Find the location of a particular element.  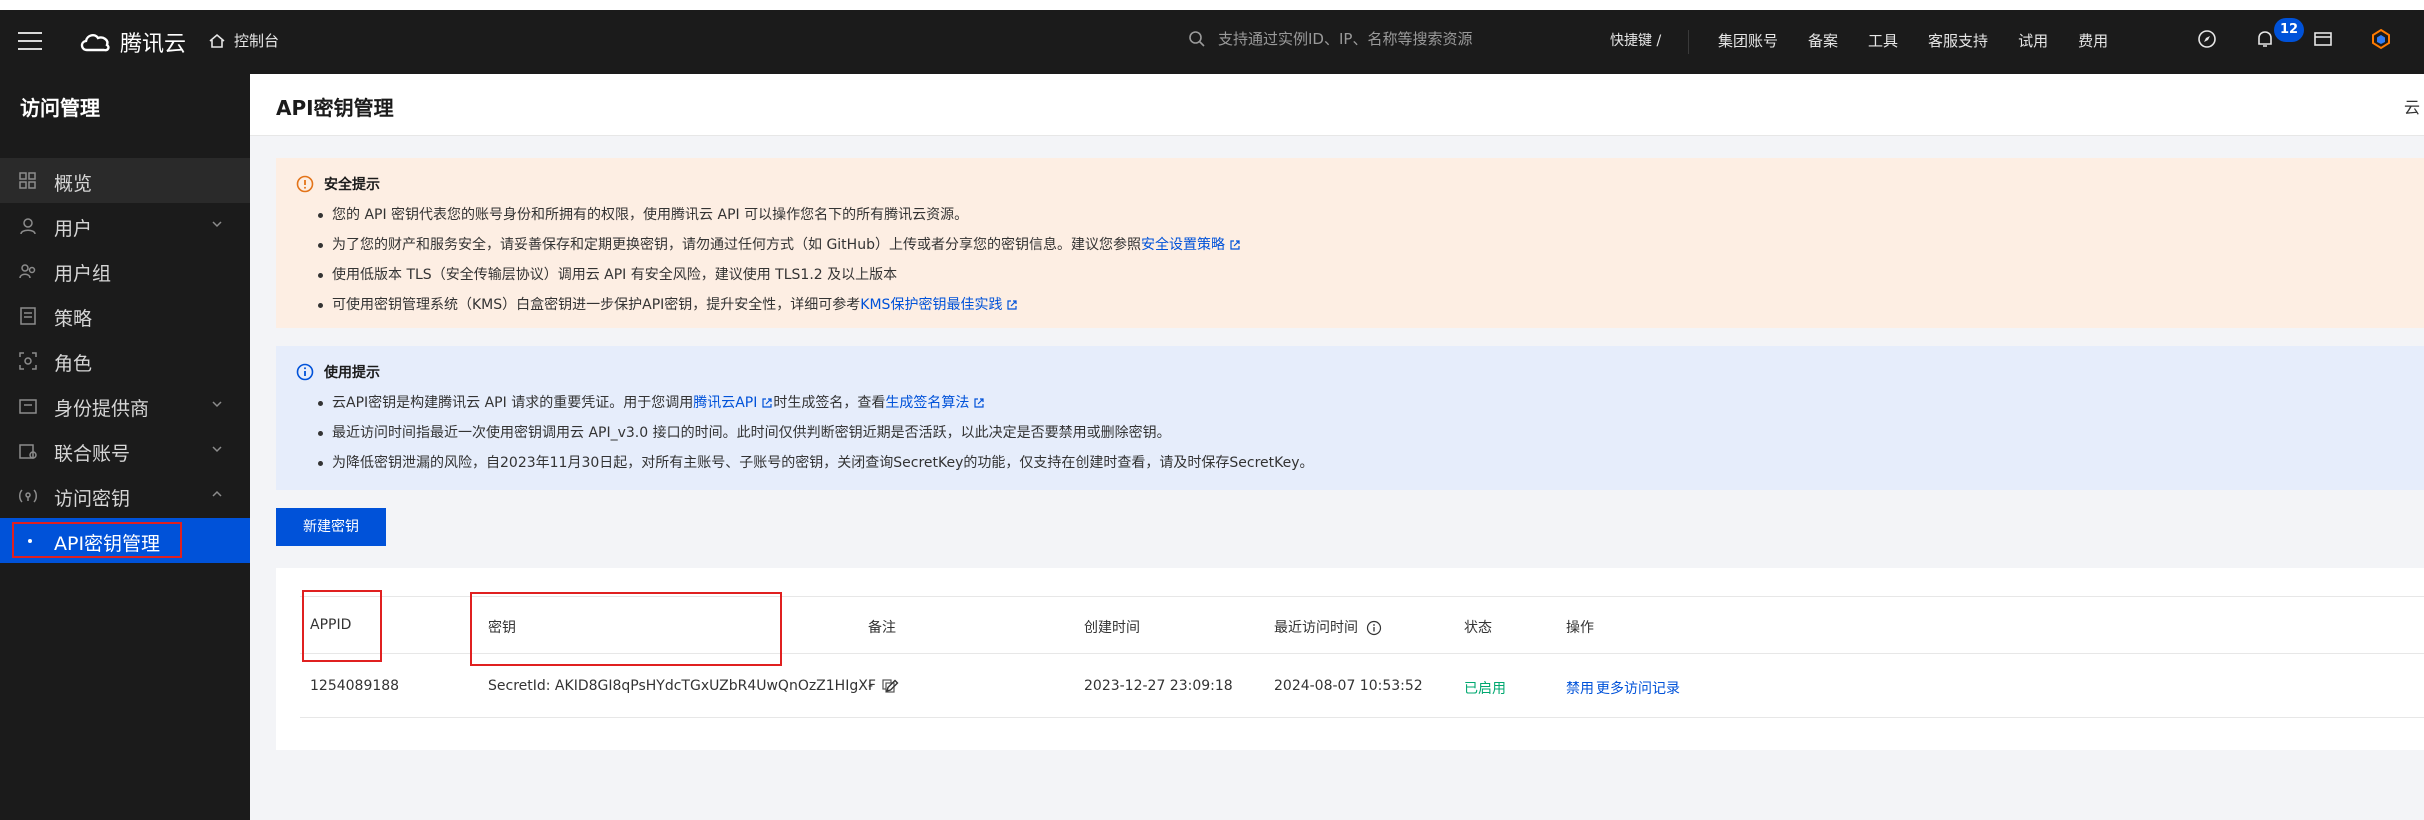

sidebar-item-identity-providers: 身份提供商 is located at coordinates (125, 405).